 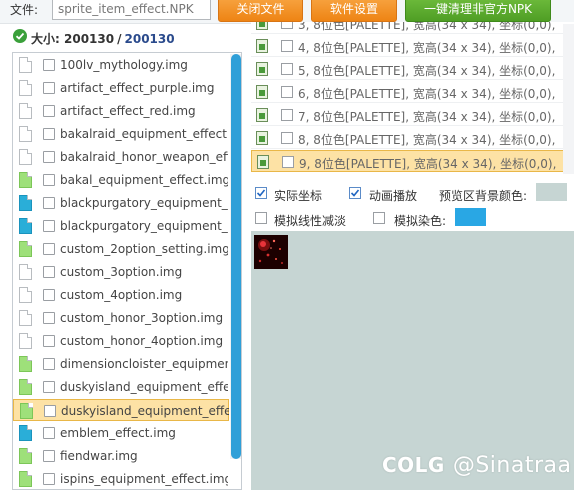 What do you see at coordinates (427, 48) in the screenshot?
I see `frame-info: 4, 8位色[PALETTE], 宽高(34 x 34), 坐标(0,0),` at bounding box center [427, 48].